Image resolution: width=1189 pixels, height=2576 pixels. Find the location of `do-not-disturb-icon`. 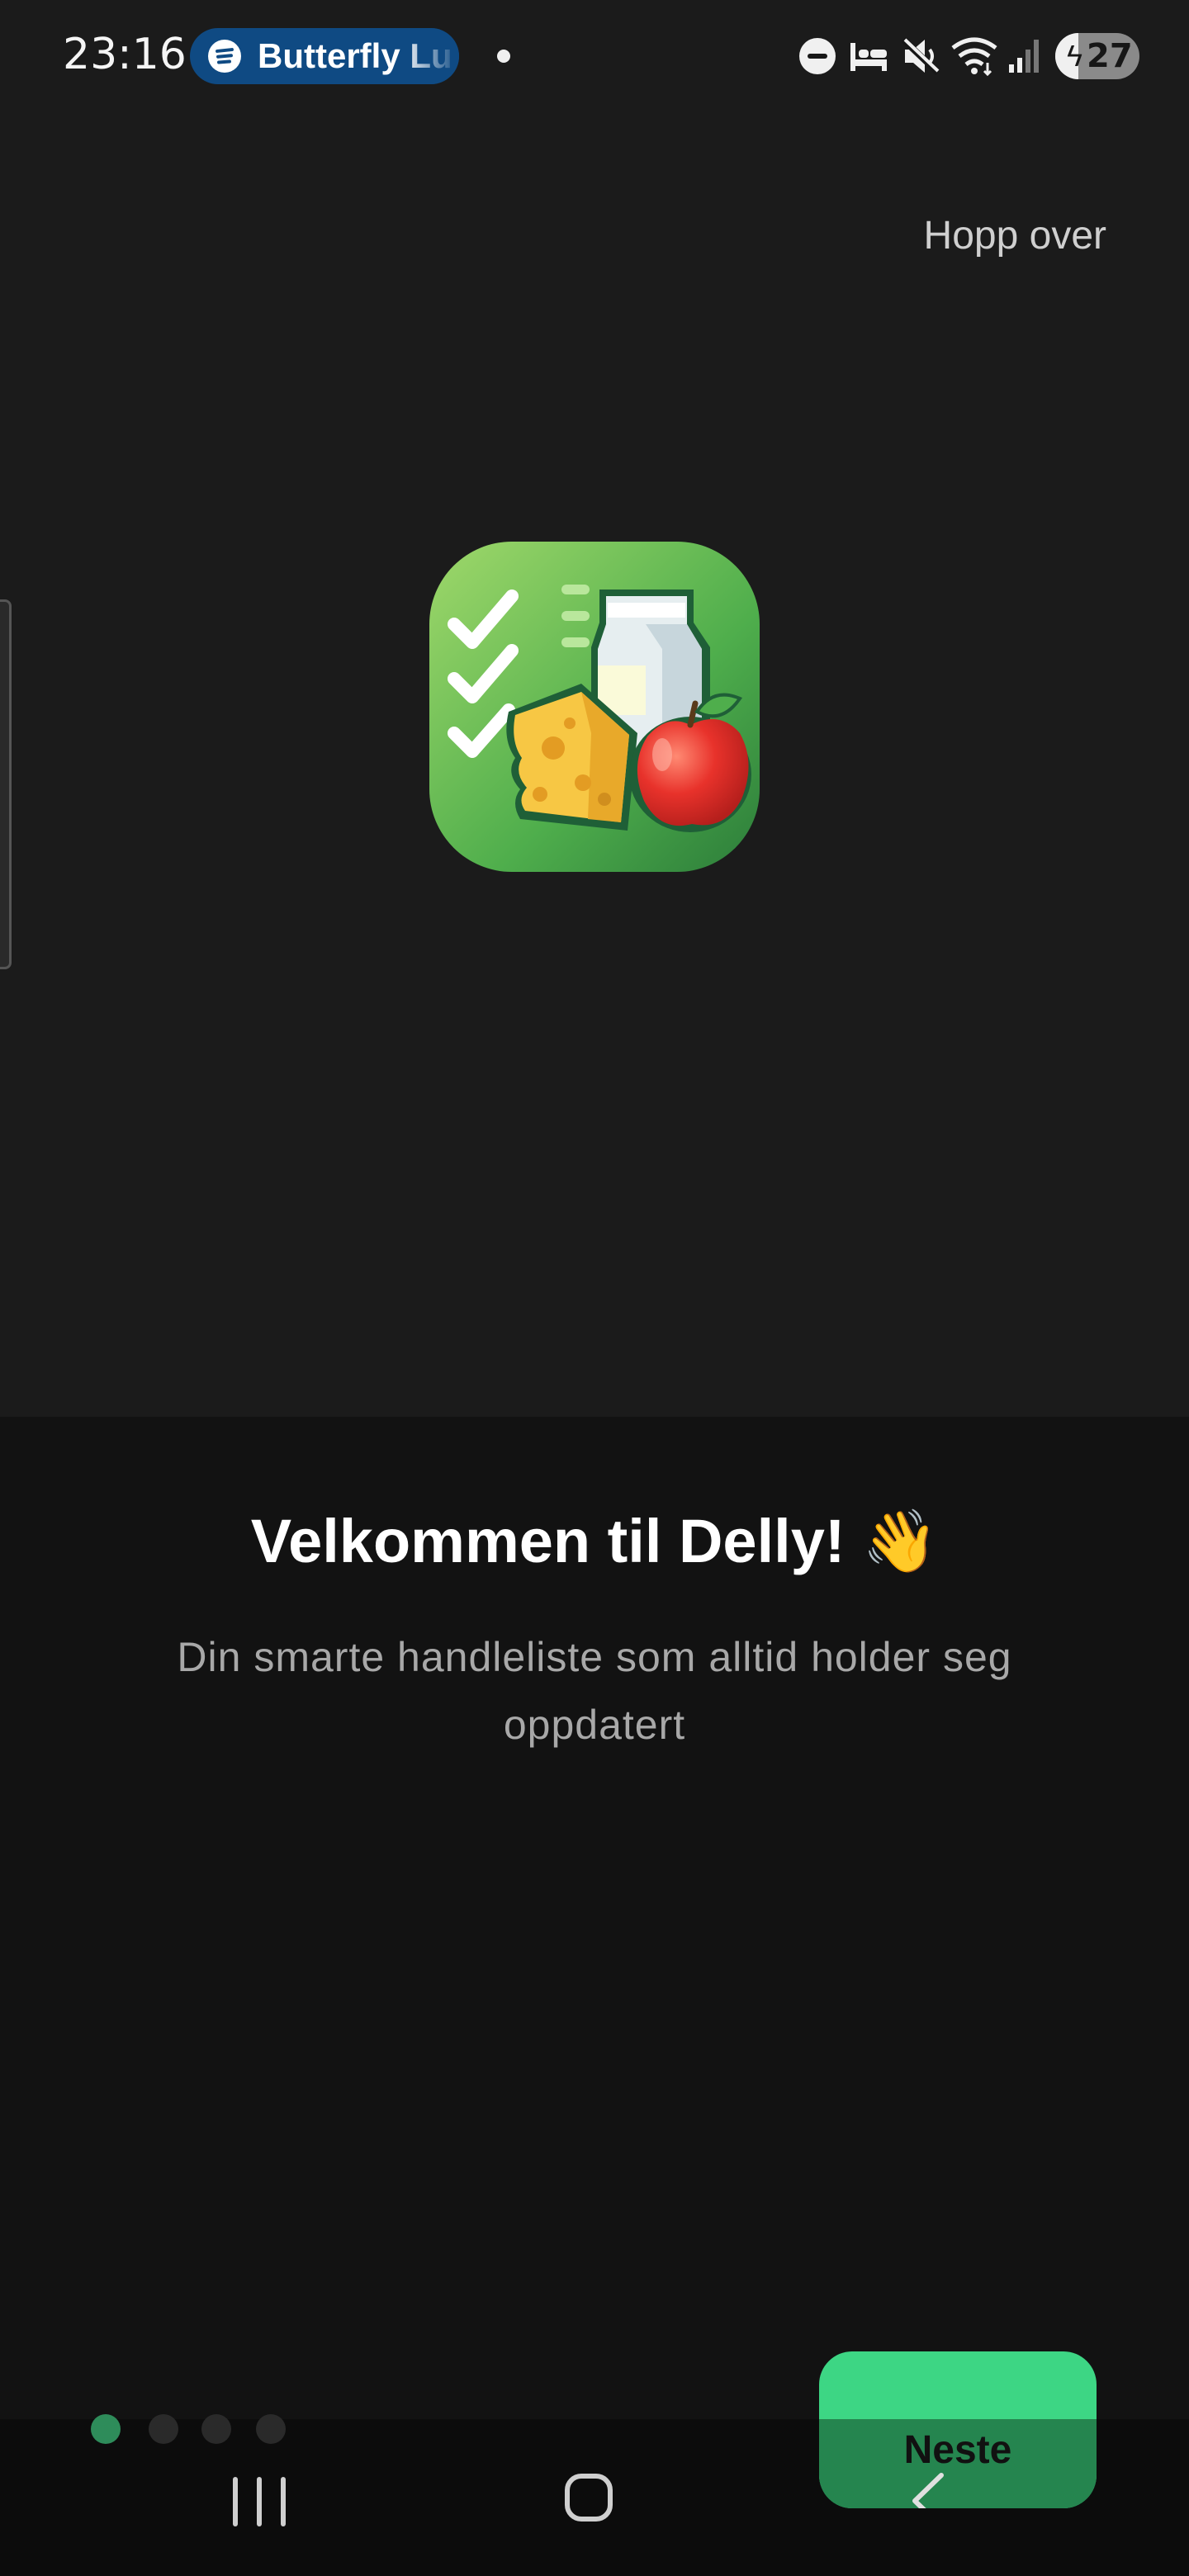

do-not-disturb-icon is located at coordinates (817, 56).